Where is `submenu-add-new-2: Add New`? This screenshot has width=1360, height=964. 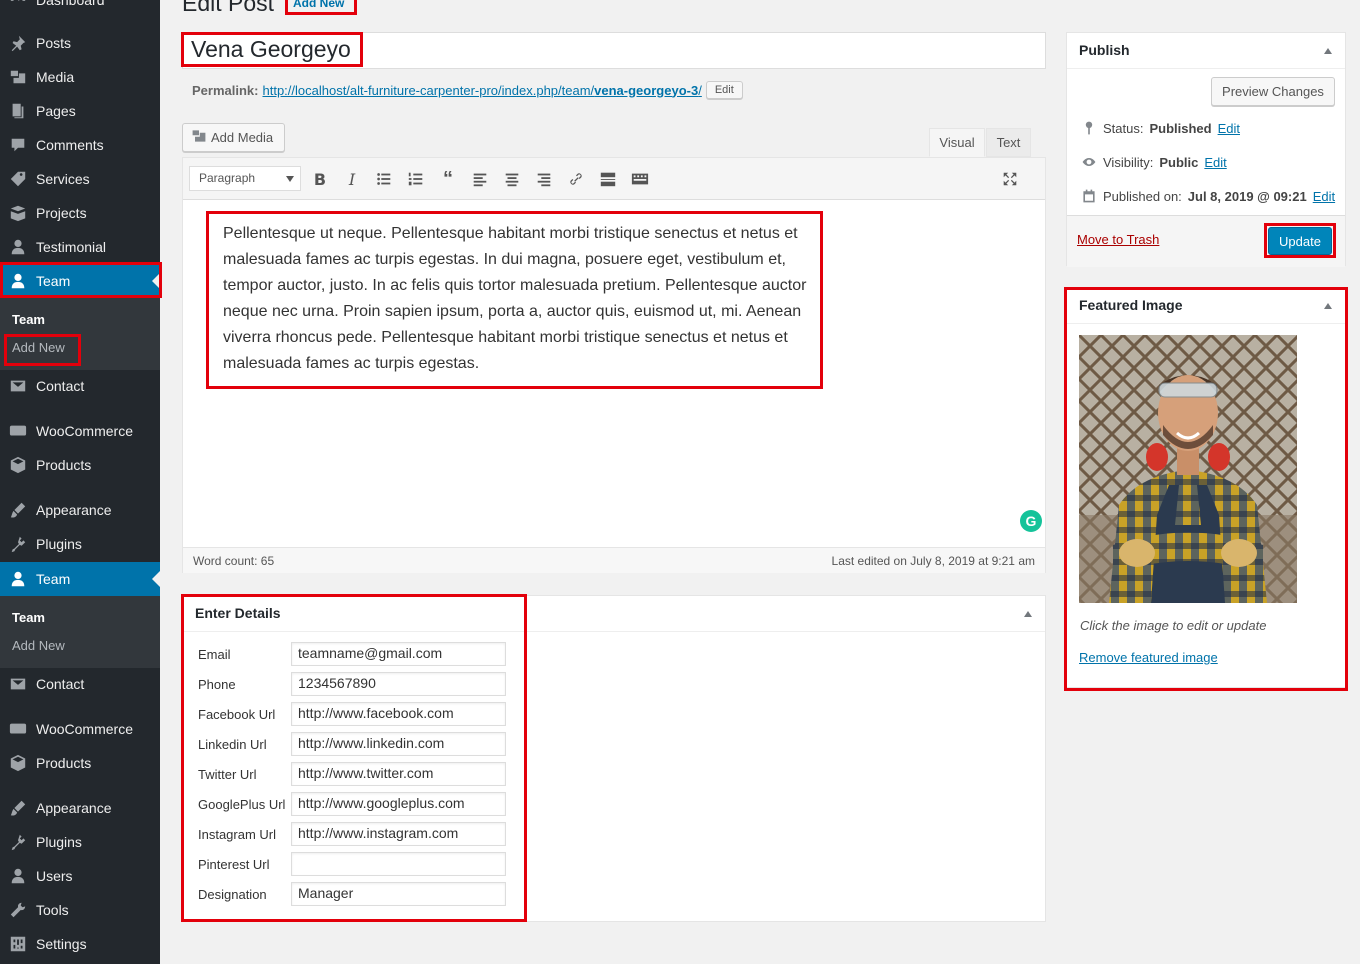 submenu-add-new-2: Add New is located at coordinates (38, 645).